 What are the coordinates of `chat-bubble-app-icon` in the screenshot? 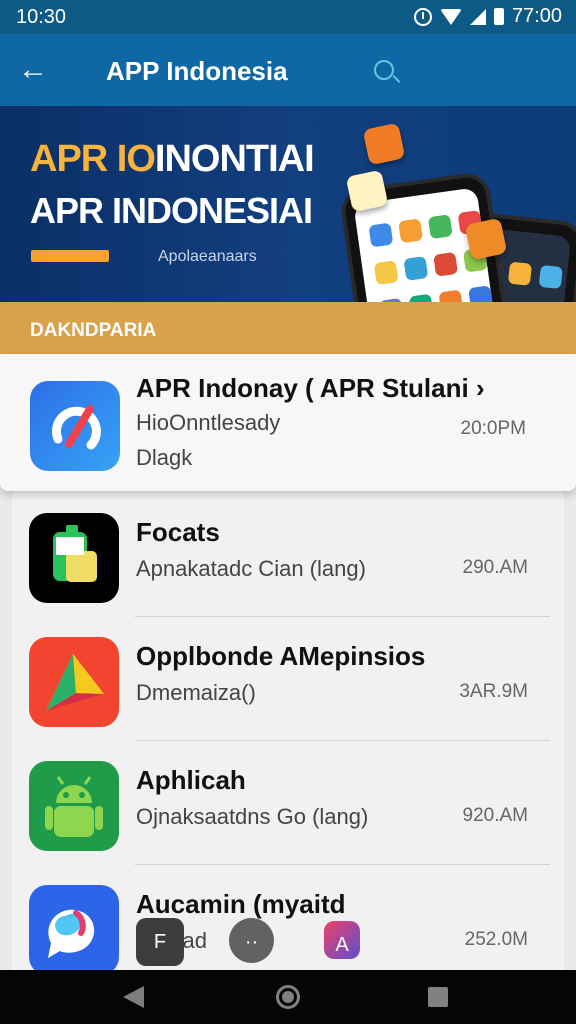 It's located at (74, 930).